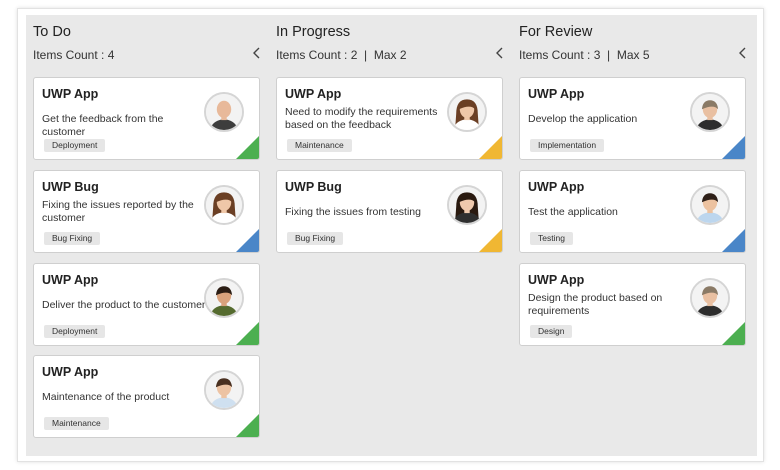  I want to click on card-description: Develop the application, so click(583, 119).